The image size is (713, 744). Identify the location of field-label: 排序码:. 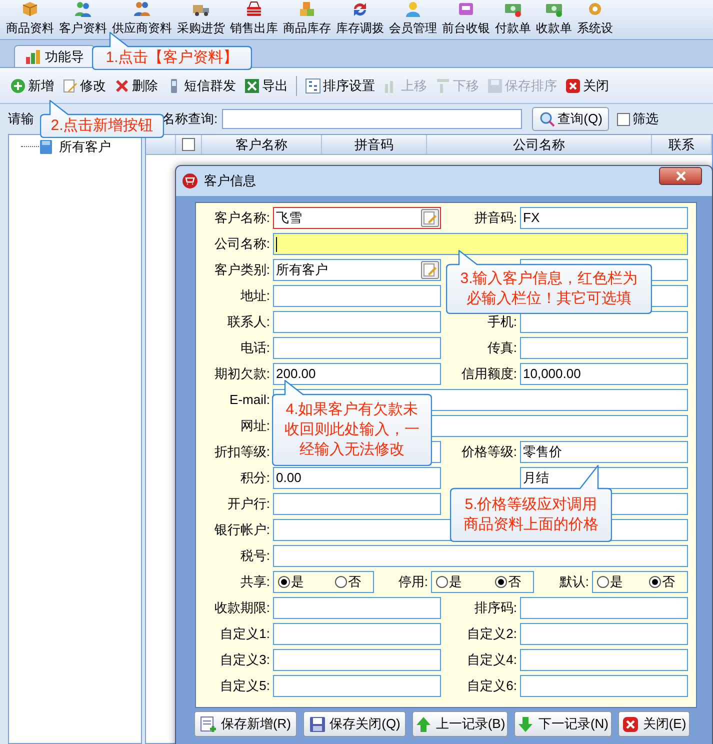
(495, 608).